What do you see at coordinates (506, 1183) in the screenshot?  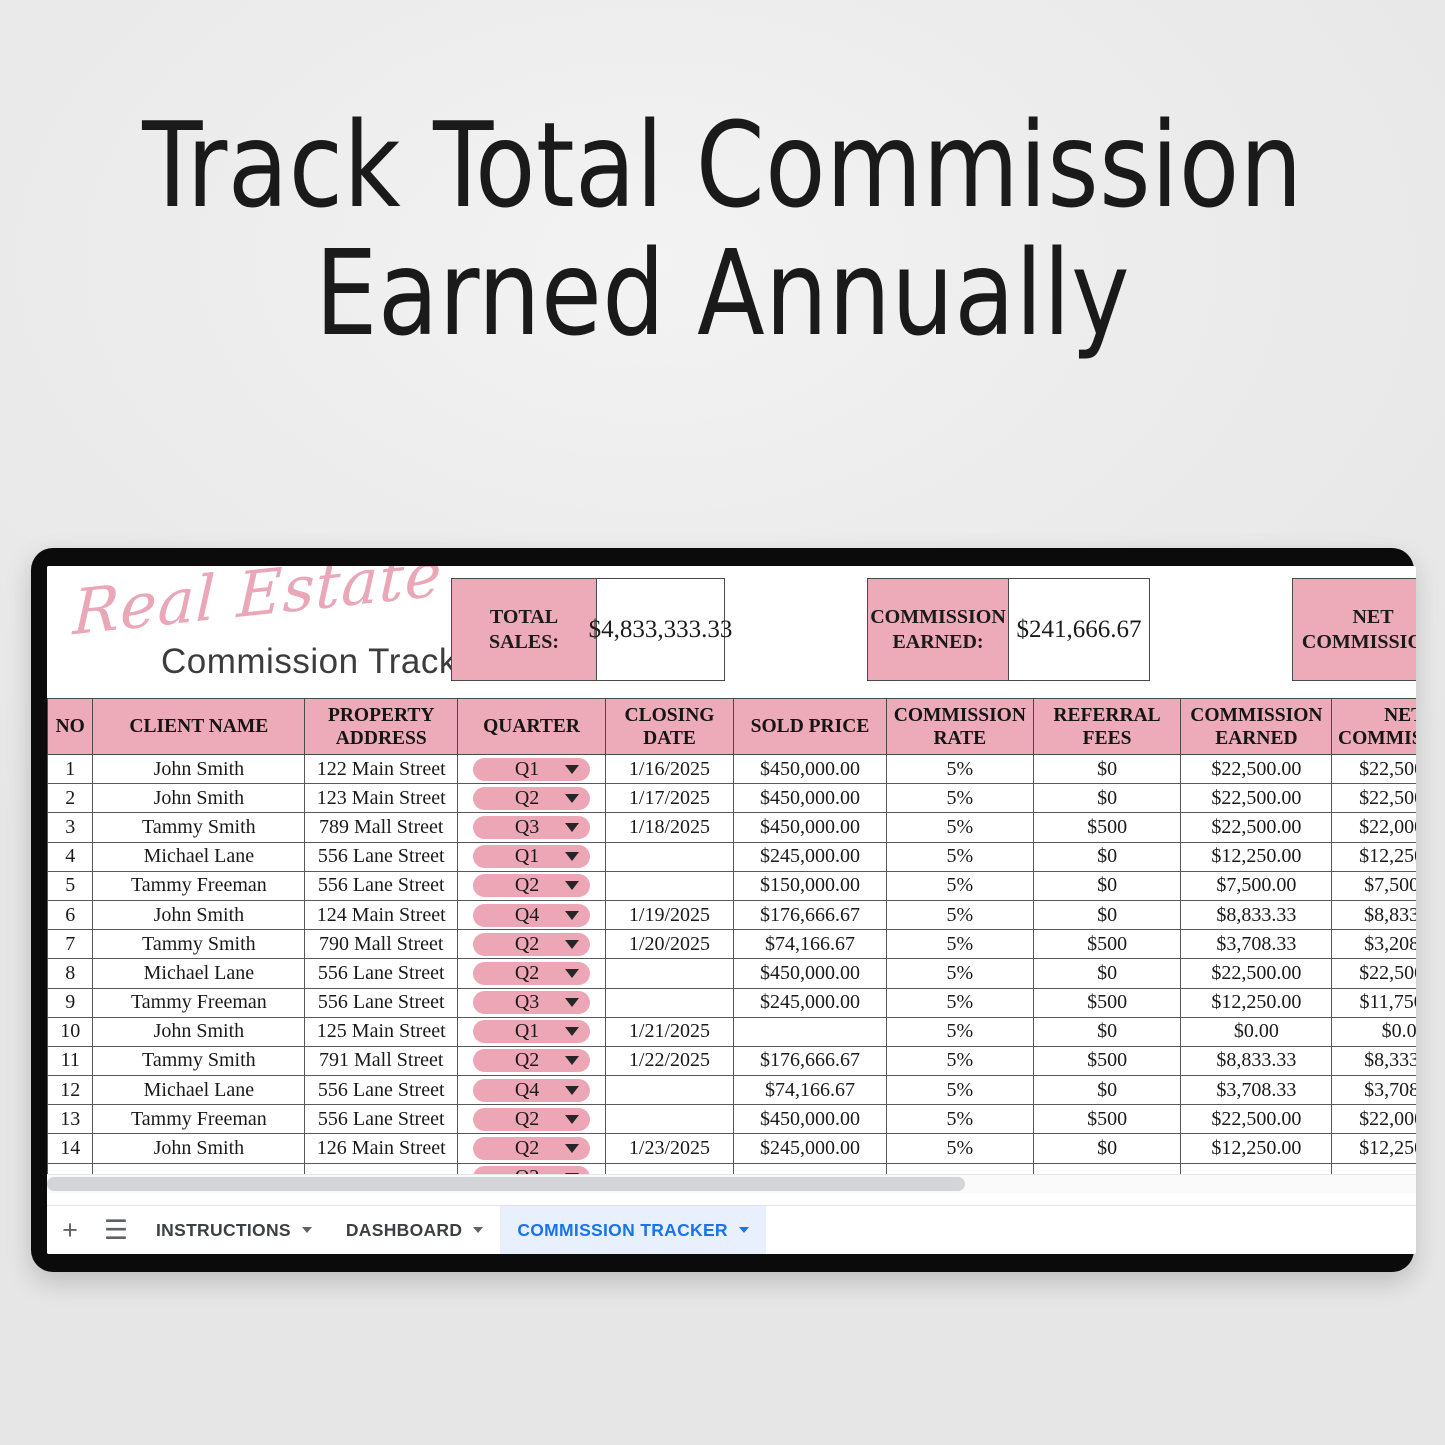 I see `horizontal-scrollbar-thumb` at bounding box center [506, 1183].